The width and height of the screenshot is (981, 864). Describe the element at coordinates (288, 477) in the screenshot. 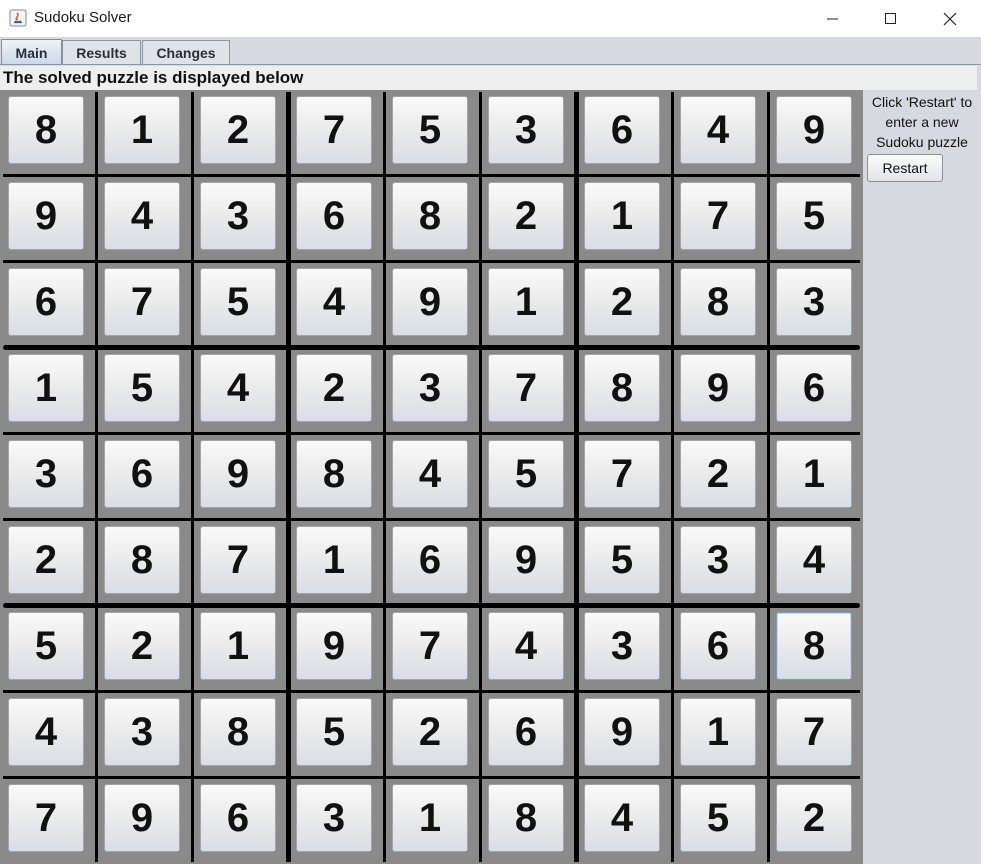

I see `box-divider-vertical` at that location.